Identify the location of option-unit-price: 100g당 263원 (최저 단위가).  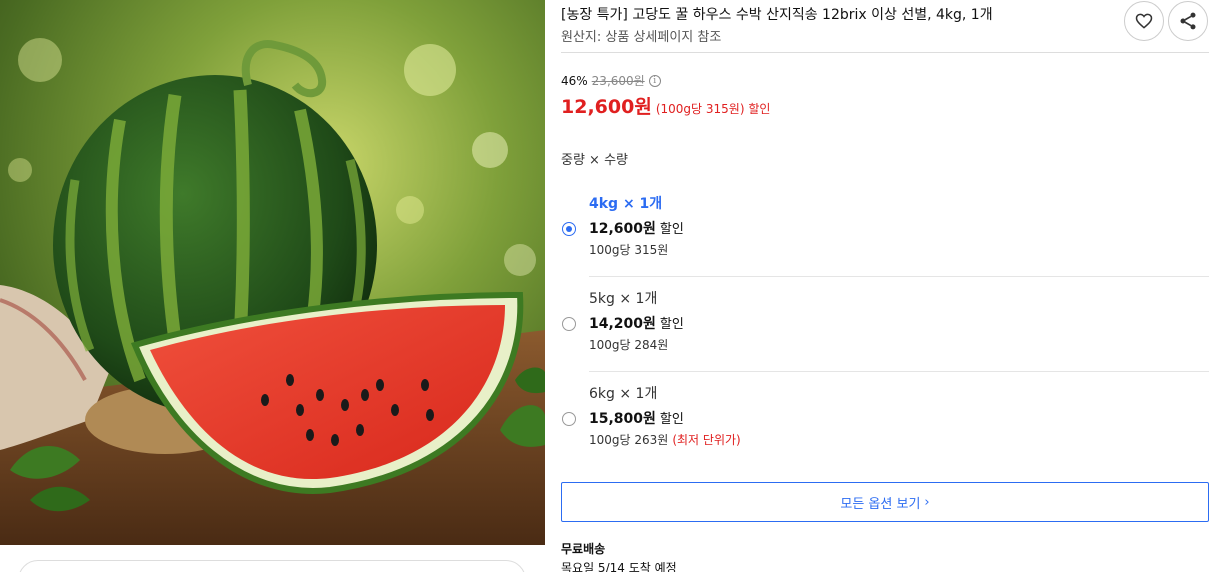
(665, 440).